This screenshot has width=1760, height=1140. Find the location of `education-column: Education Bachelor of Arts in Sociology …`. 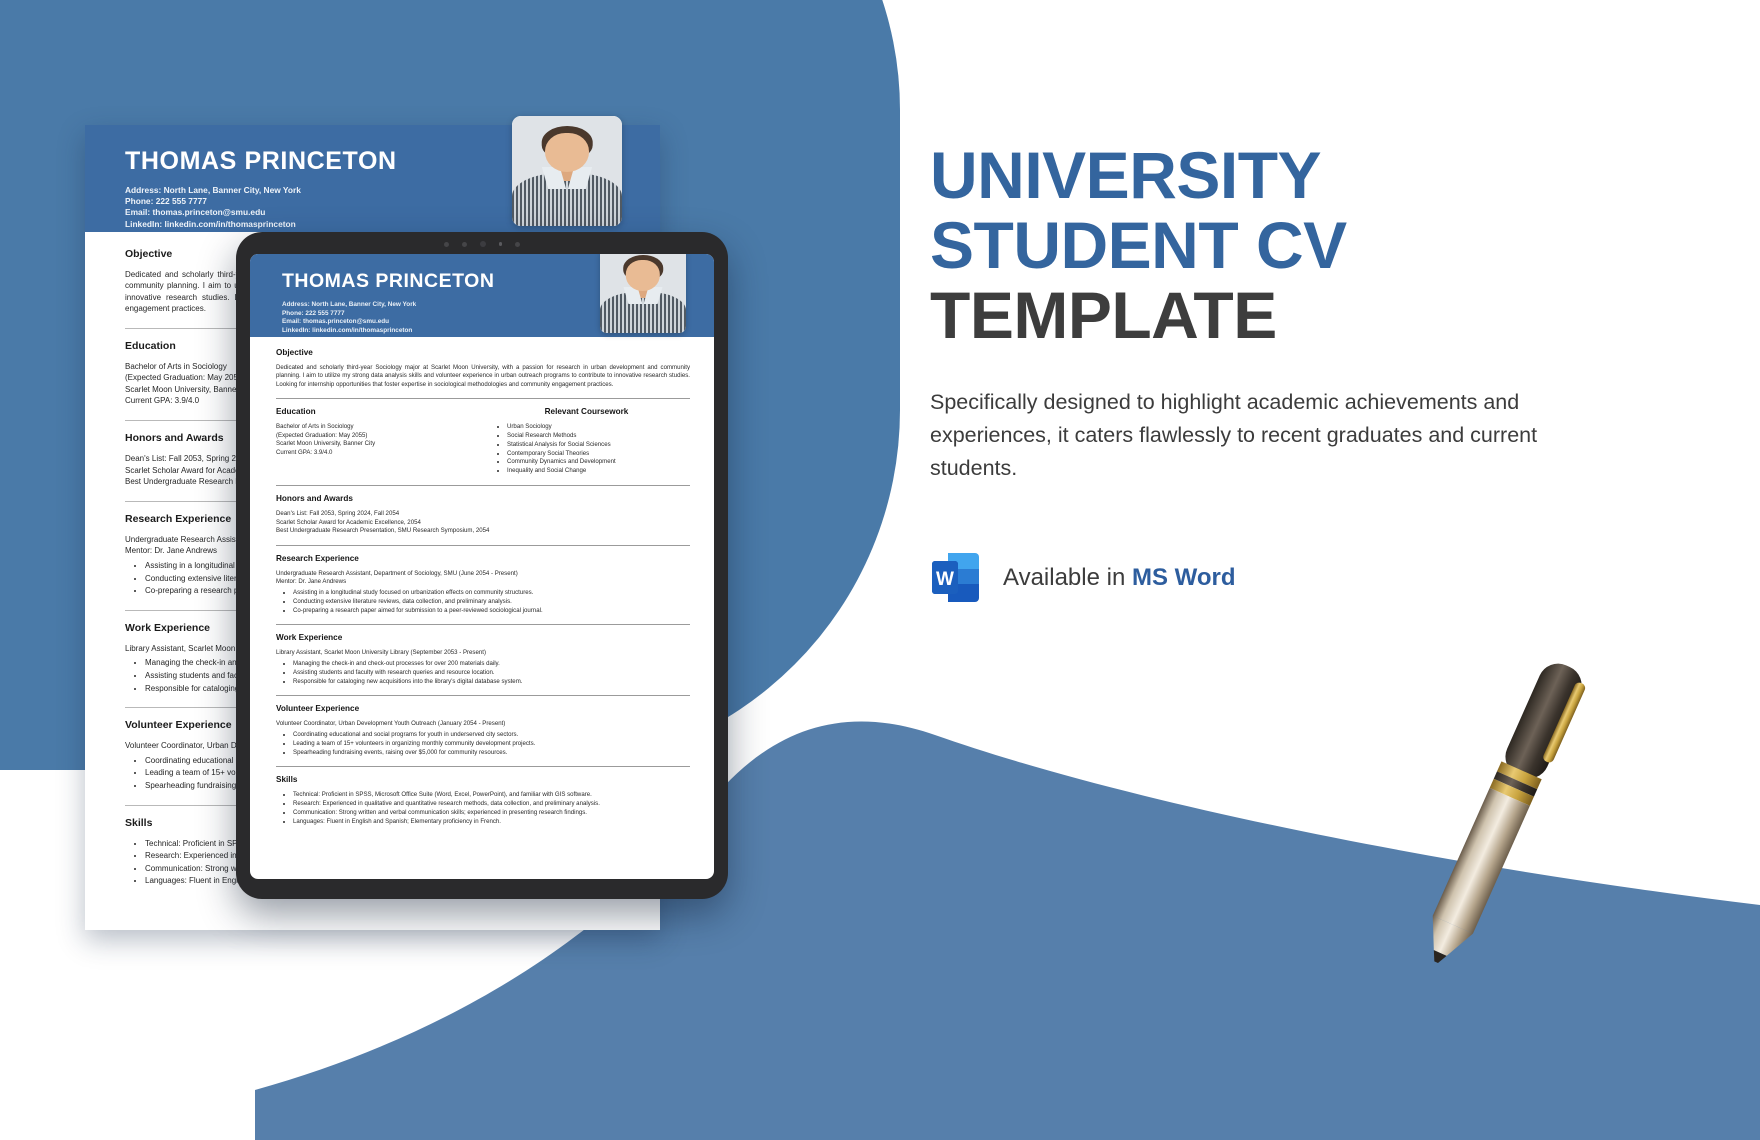

education-column: Education Bachelor of Arts in Sociology … is located at coordinates (379, 441).